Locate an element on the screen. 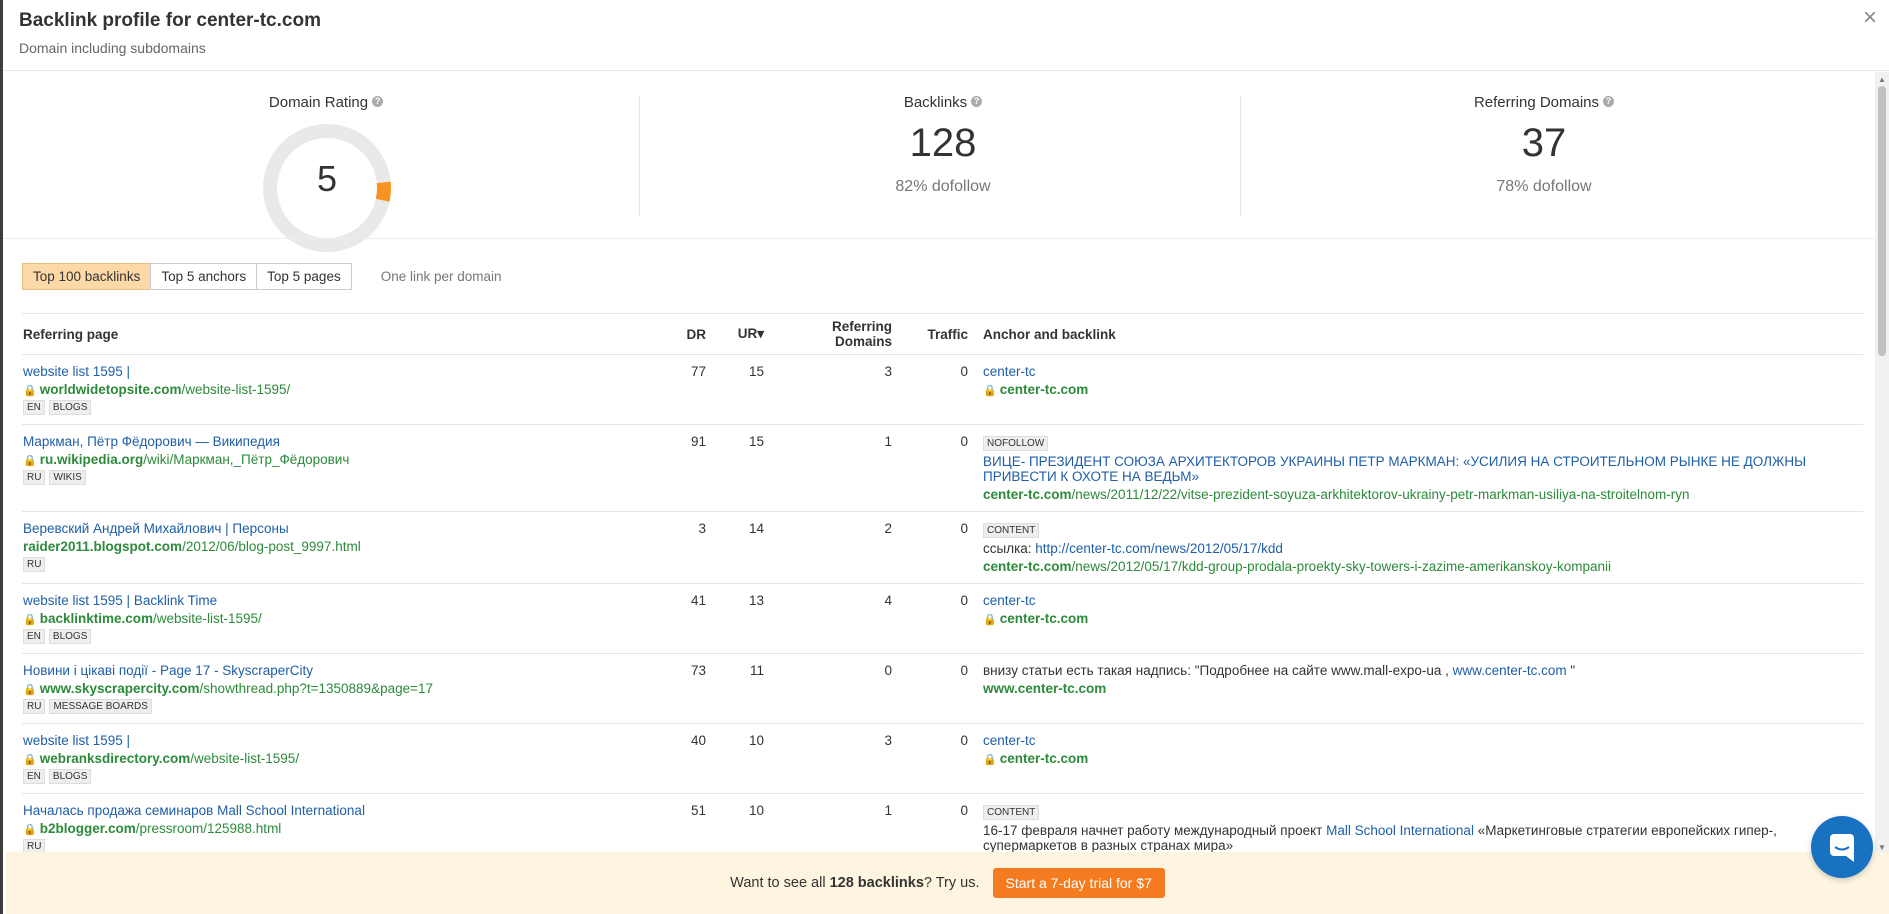  stat-referring-domains: Referring Domains? 37 78% dofollow is located at coordinates (1544, 150).